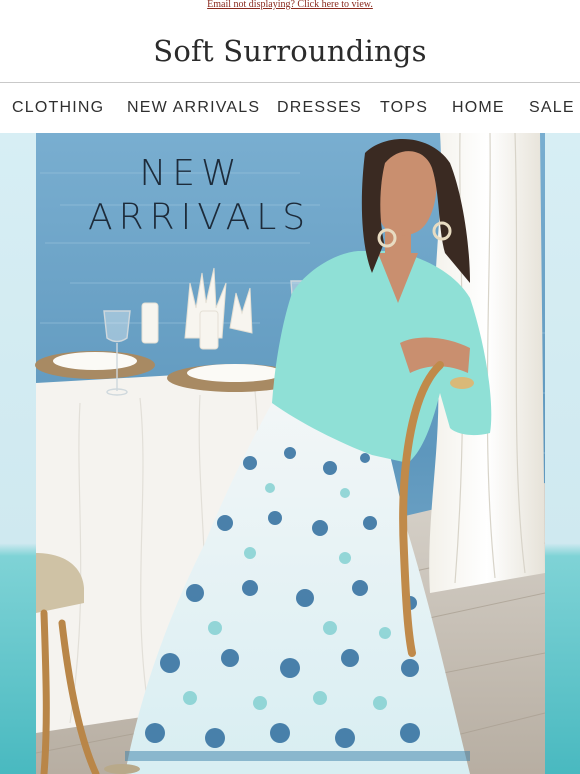 The width and height of the screenshot is (580, 774). I want to click on nav-item-clothing: CLOTHING, so click(58, 108).